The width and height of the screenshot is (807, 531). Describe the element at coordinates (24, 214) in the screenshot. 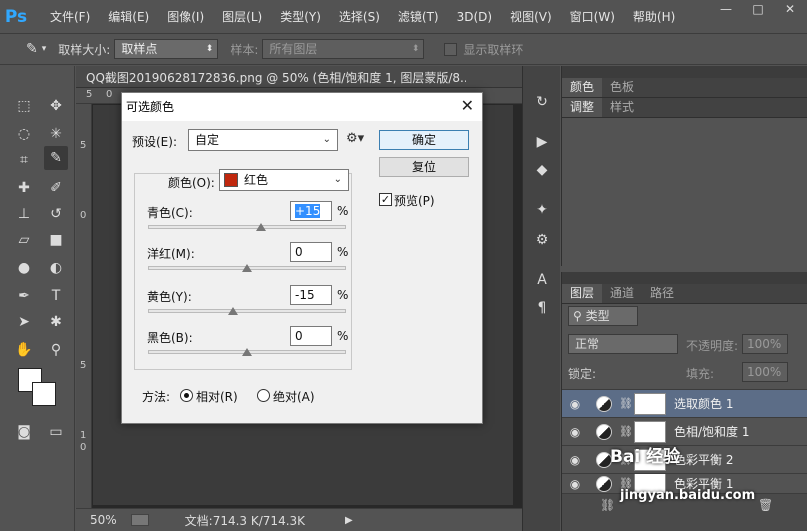

I see `clone-stamp-tool-icon: ⊥` at that location.